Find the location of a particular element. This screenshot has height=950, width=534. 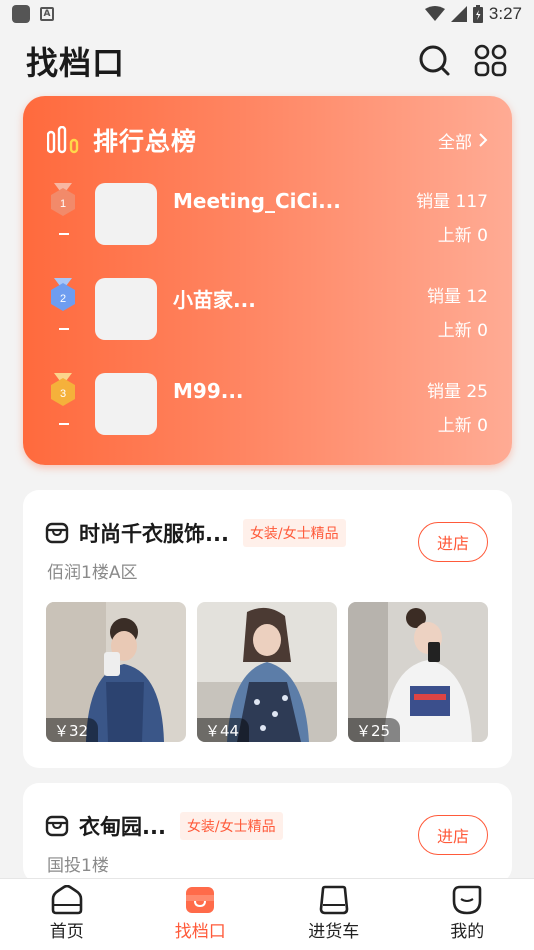

ranking-all-label: 全部 is located at coordinates (455, 142).